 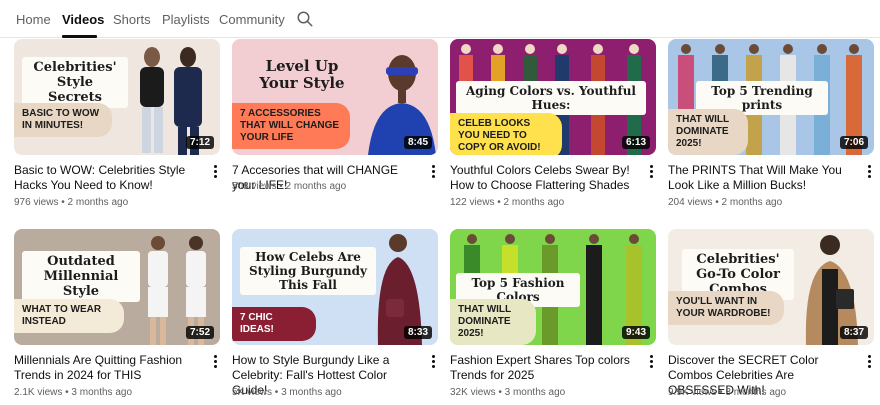 I want to click on thumbnail-subtitle: You'll want in your wardrobe!, so click(x=726, y=308).